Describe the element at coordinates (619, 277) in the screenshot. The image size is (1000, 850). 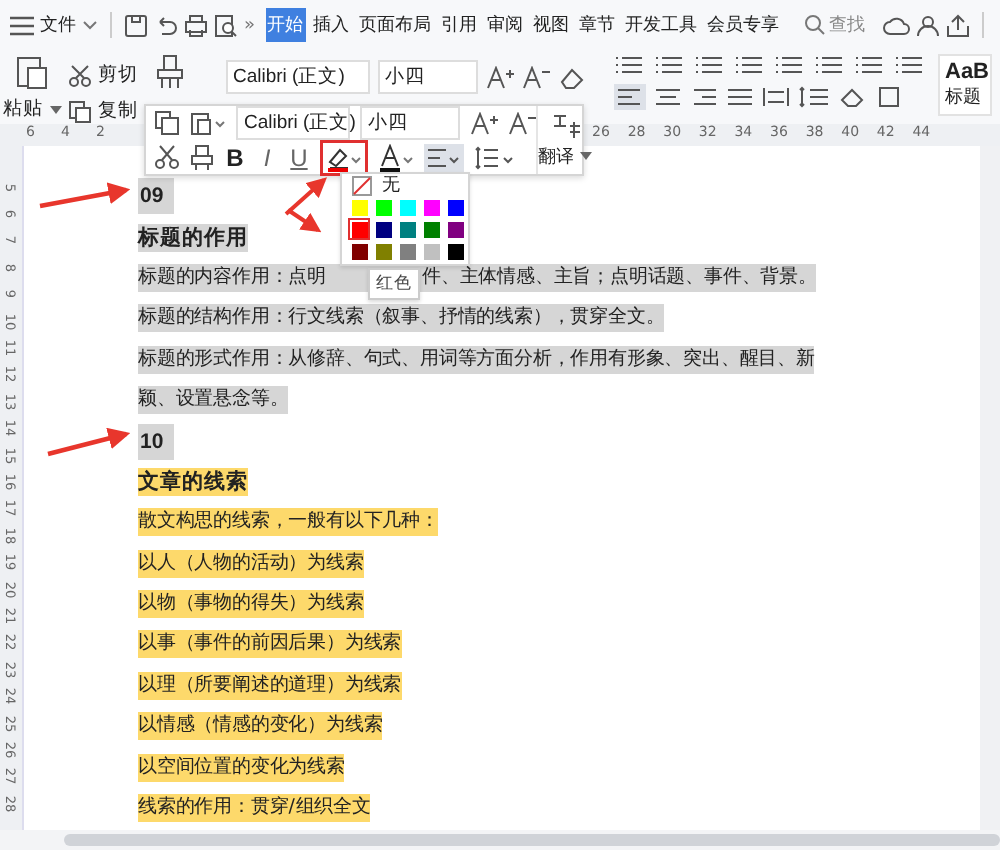
I see `body-text: 件、主体情感、主旨；点明话题、事件、背景。` at that location.